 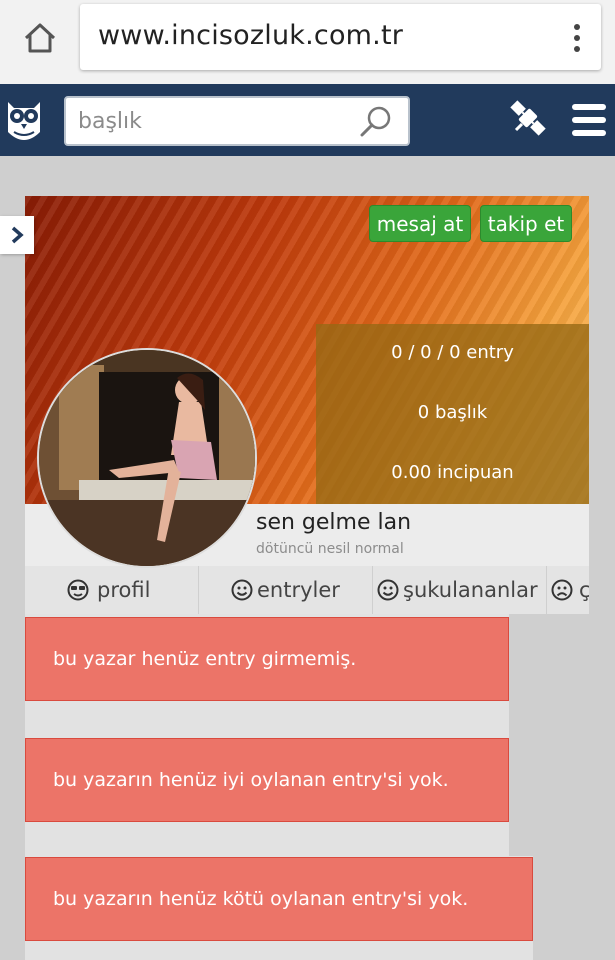 I want to click on tab-label: profil, so click(x=124, y=590).